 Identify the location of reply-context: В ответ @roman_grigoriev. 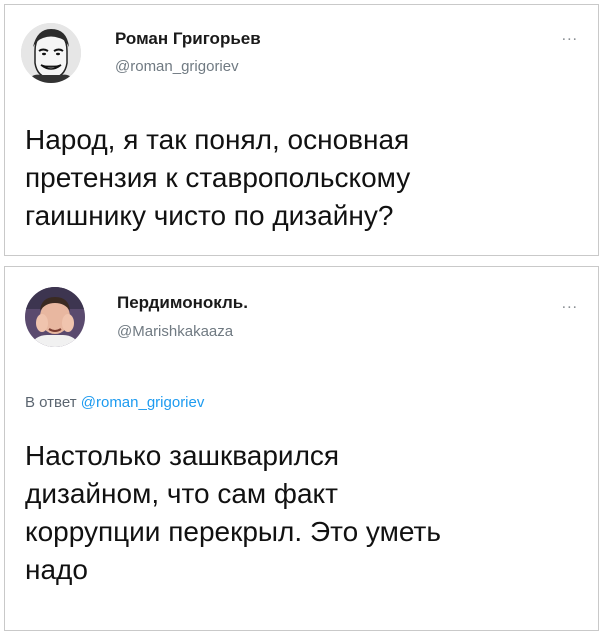
(114, 402).